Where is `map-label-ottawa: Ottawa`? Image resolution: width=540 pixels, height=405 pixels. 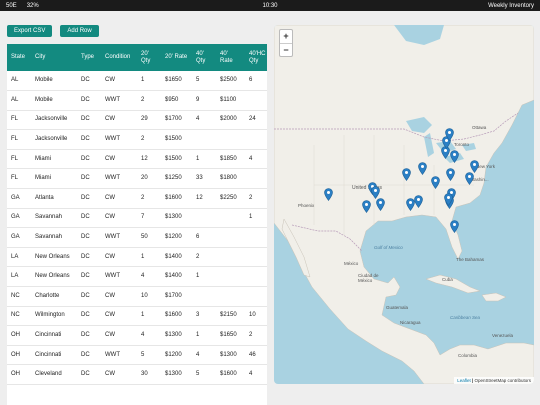 map-label-ottawa: Ottawa is located at coordinates (479, 127).